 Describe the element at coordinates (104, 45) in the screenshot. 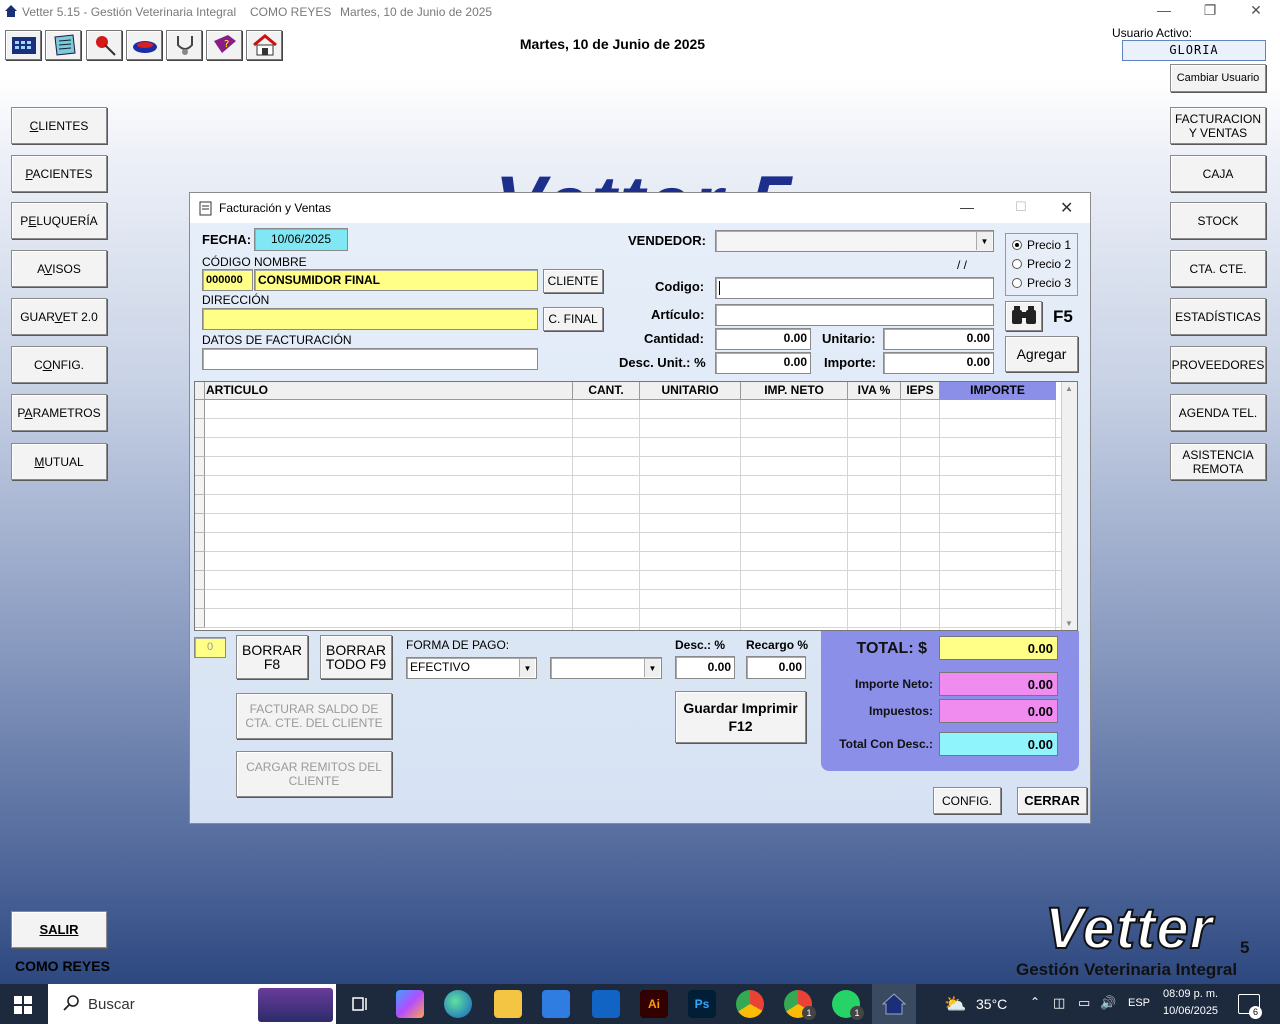

I see `pushpin-icon` at that location.